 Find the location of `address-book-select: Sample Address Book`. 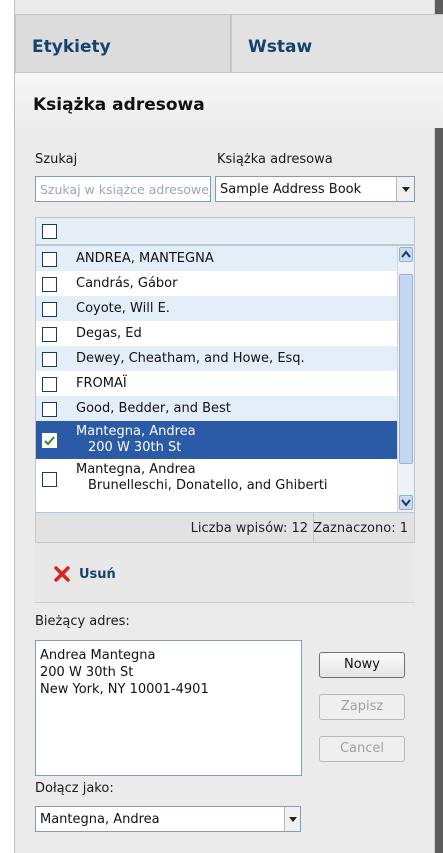

address-book-select: Sample Address Book is located at coordinates (315, 189).